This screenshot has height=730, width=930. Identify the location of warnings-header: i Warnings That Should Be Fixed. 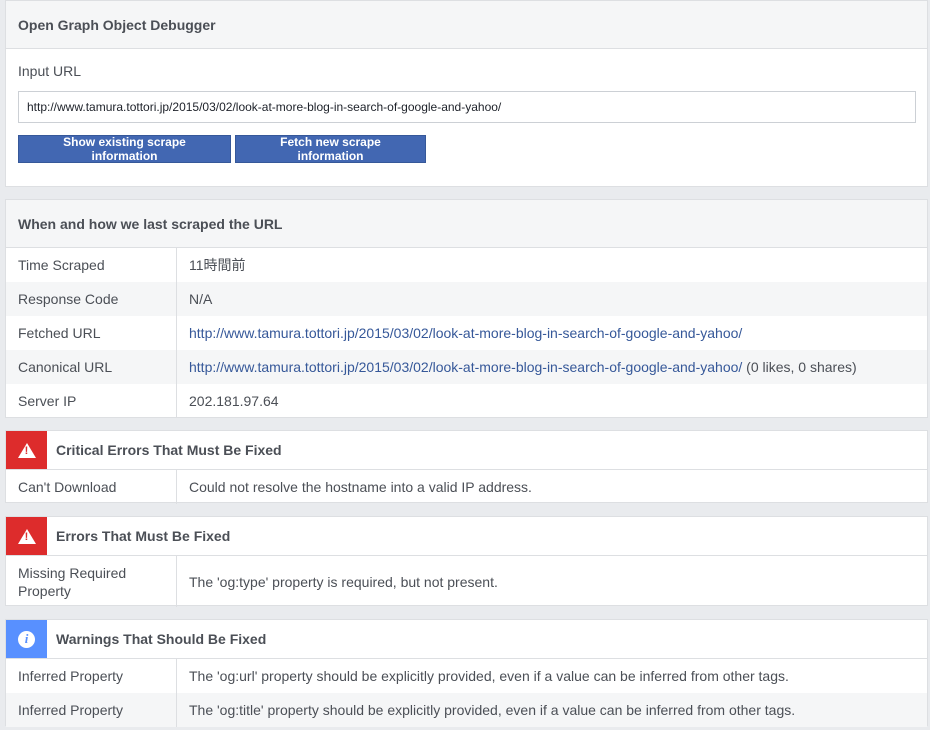
(466, 639).